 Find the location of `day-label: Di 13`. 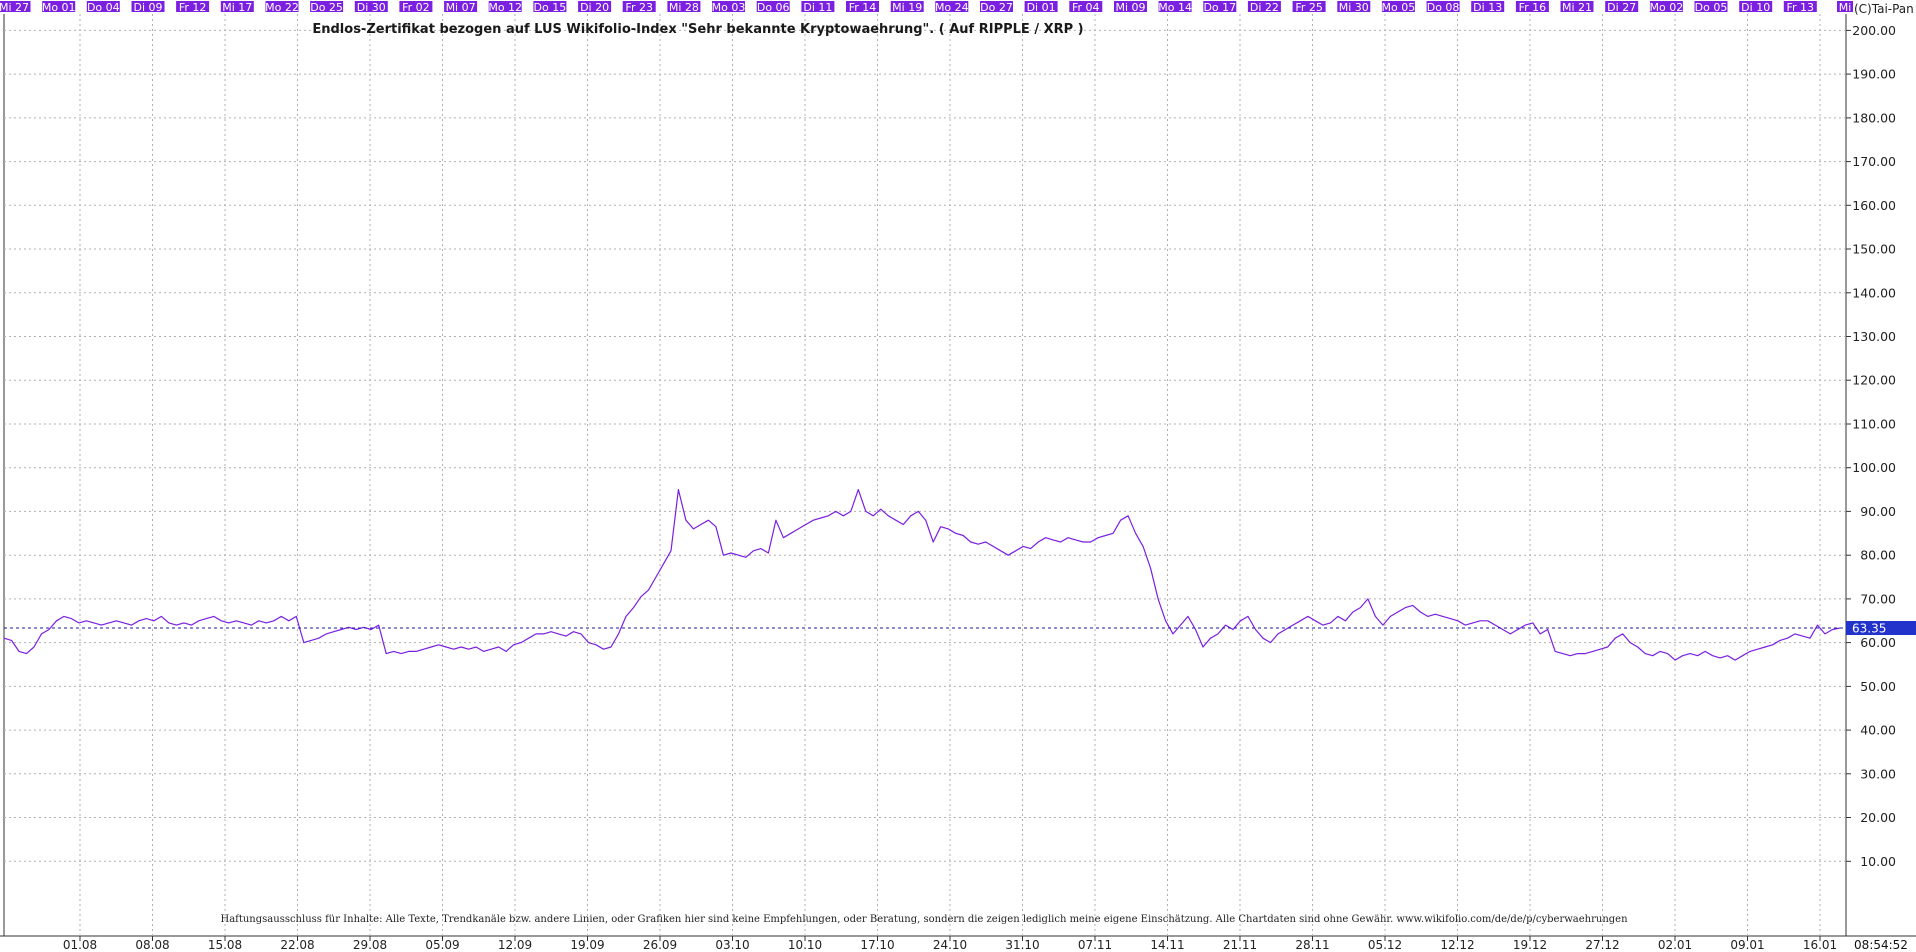

day-label: Di 13 is located at coordinates (1487, 7).